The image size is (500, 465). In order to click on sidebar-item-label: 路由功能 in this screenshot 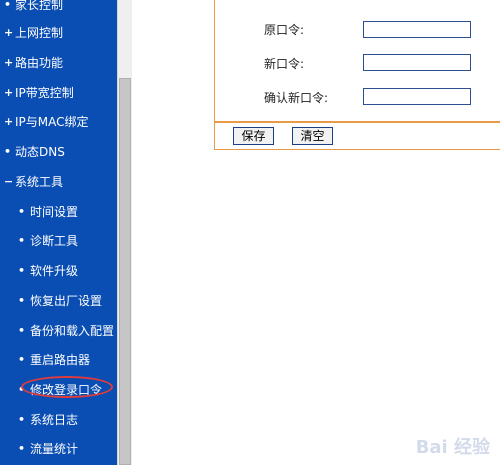, I will do `click(39, 63)`.